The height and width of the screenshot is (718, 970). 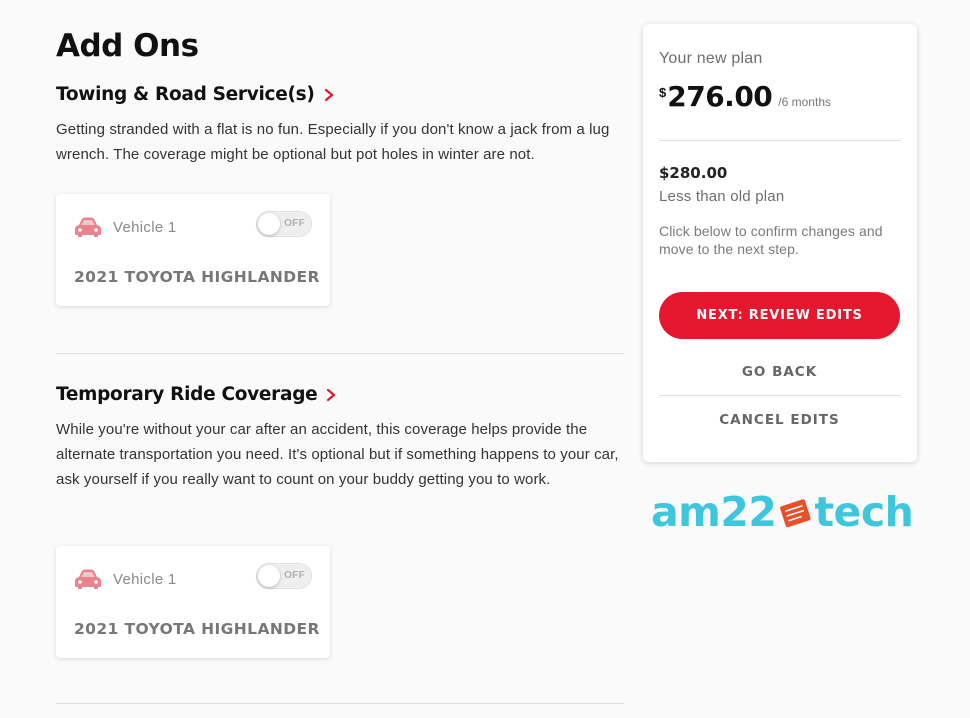 I want to click on old-plan-price: $280.00, so click(x=693, y=173).